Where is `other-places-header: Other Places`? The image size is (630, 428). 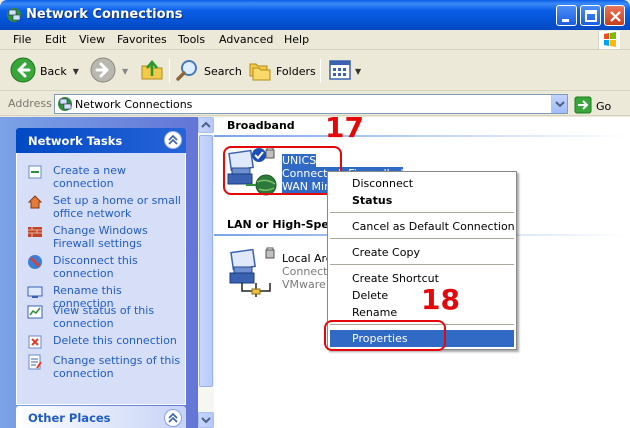 other-places-header: Other Places is located at coordinates (101, 417).